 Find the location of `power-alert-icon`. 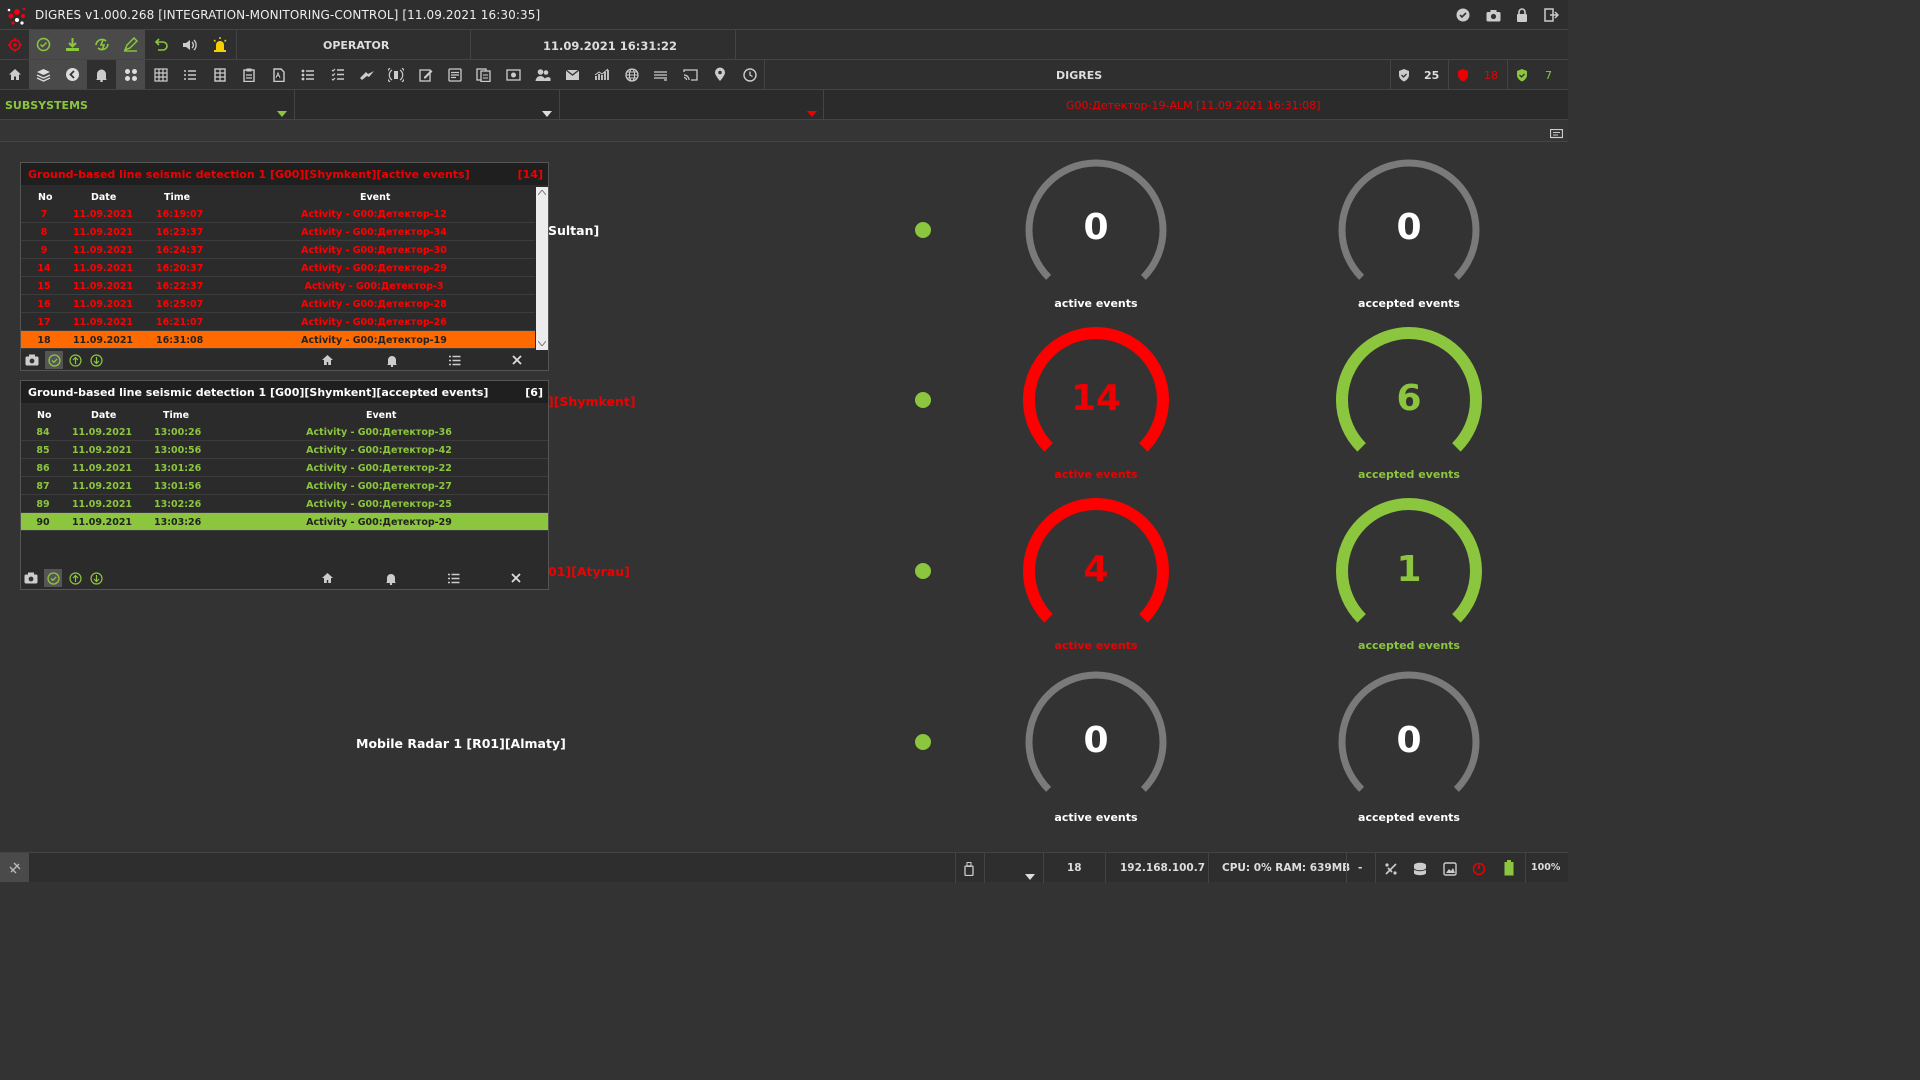

power-alert-icon is located at coordinates (1479, 870).